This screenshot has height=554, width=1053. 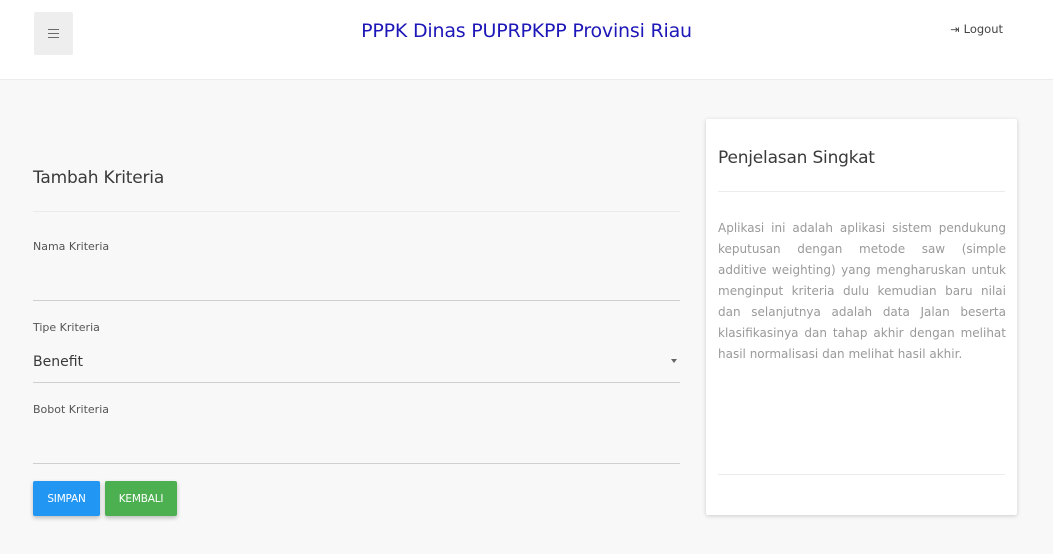 I want to click on tipe-kriteria-label: Tipe Kriteria, so click(x=66, y=327).